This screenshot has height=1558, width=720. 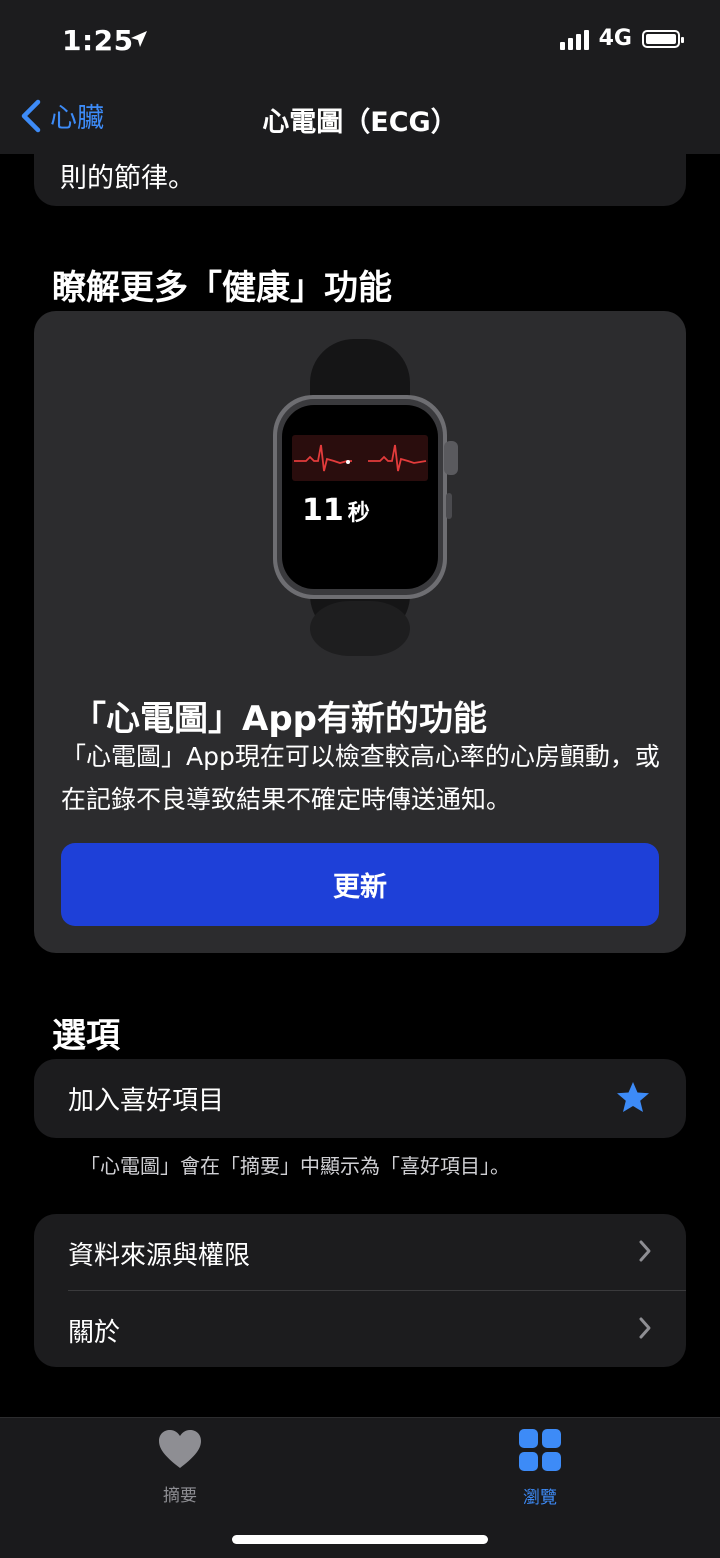 I want to click on tab-browse: 瀏覽, so click(x=540, y=1468).